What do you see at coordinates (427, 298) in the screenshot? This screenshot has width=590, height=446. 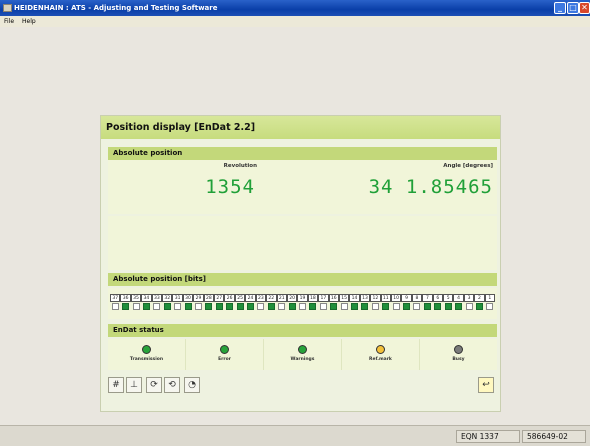 I see `bit-number: 7` at bounding box center [427, 298].